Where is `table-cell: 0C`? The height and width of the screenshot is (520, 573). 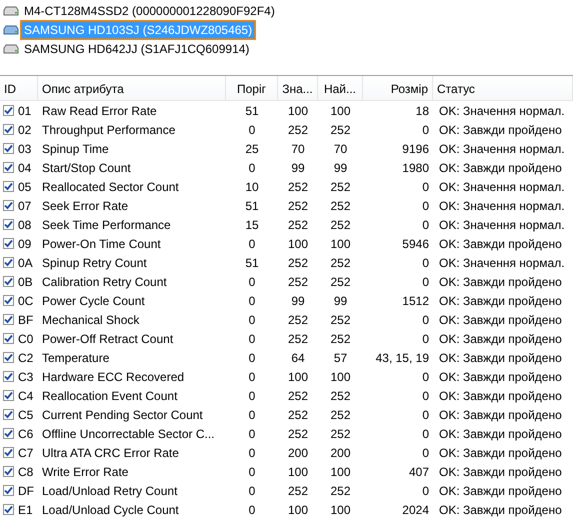 table-cell: 0C is located at coordinates (26, 301).